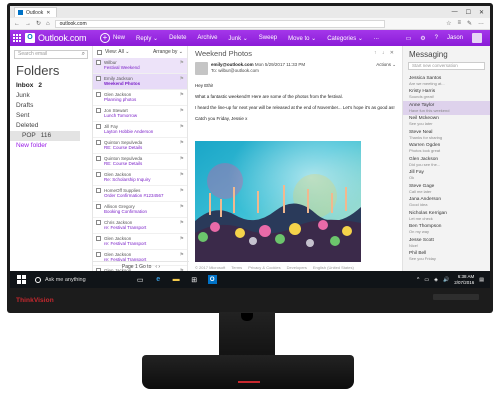  What do you see at coordinates (207, 38) in the screenshot?
I see `archive-button: Archive` at bounding box center [207, 38].